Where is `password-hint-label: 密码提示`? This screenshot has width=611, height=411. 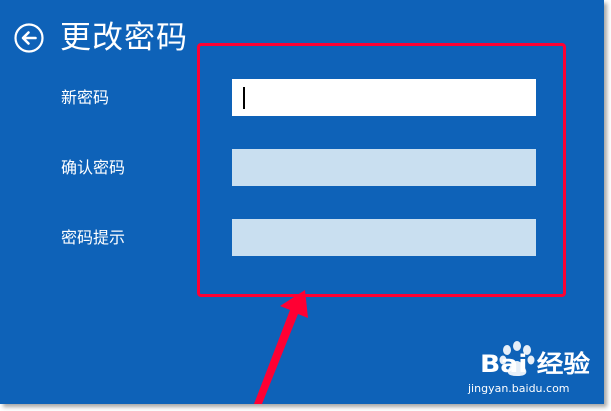
password-hint-label: 密码提示 is located at coordinates (93, 237).